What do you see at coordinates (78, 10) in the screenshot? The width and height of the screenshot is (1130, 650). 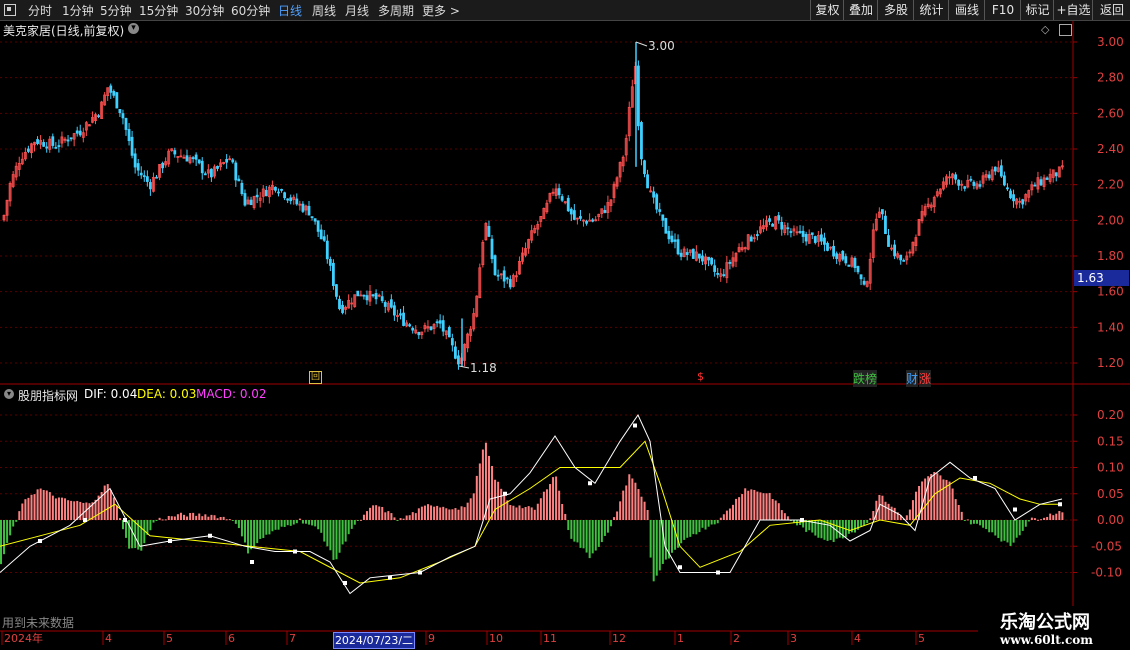 I see `period-tab-1min: 1分钟` at bounding box center [78, 10].